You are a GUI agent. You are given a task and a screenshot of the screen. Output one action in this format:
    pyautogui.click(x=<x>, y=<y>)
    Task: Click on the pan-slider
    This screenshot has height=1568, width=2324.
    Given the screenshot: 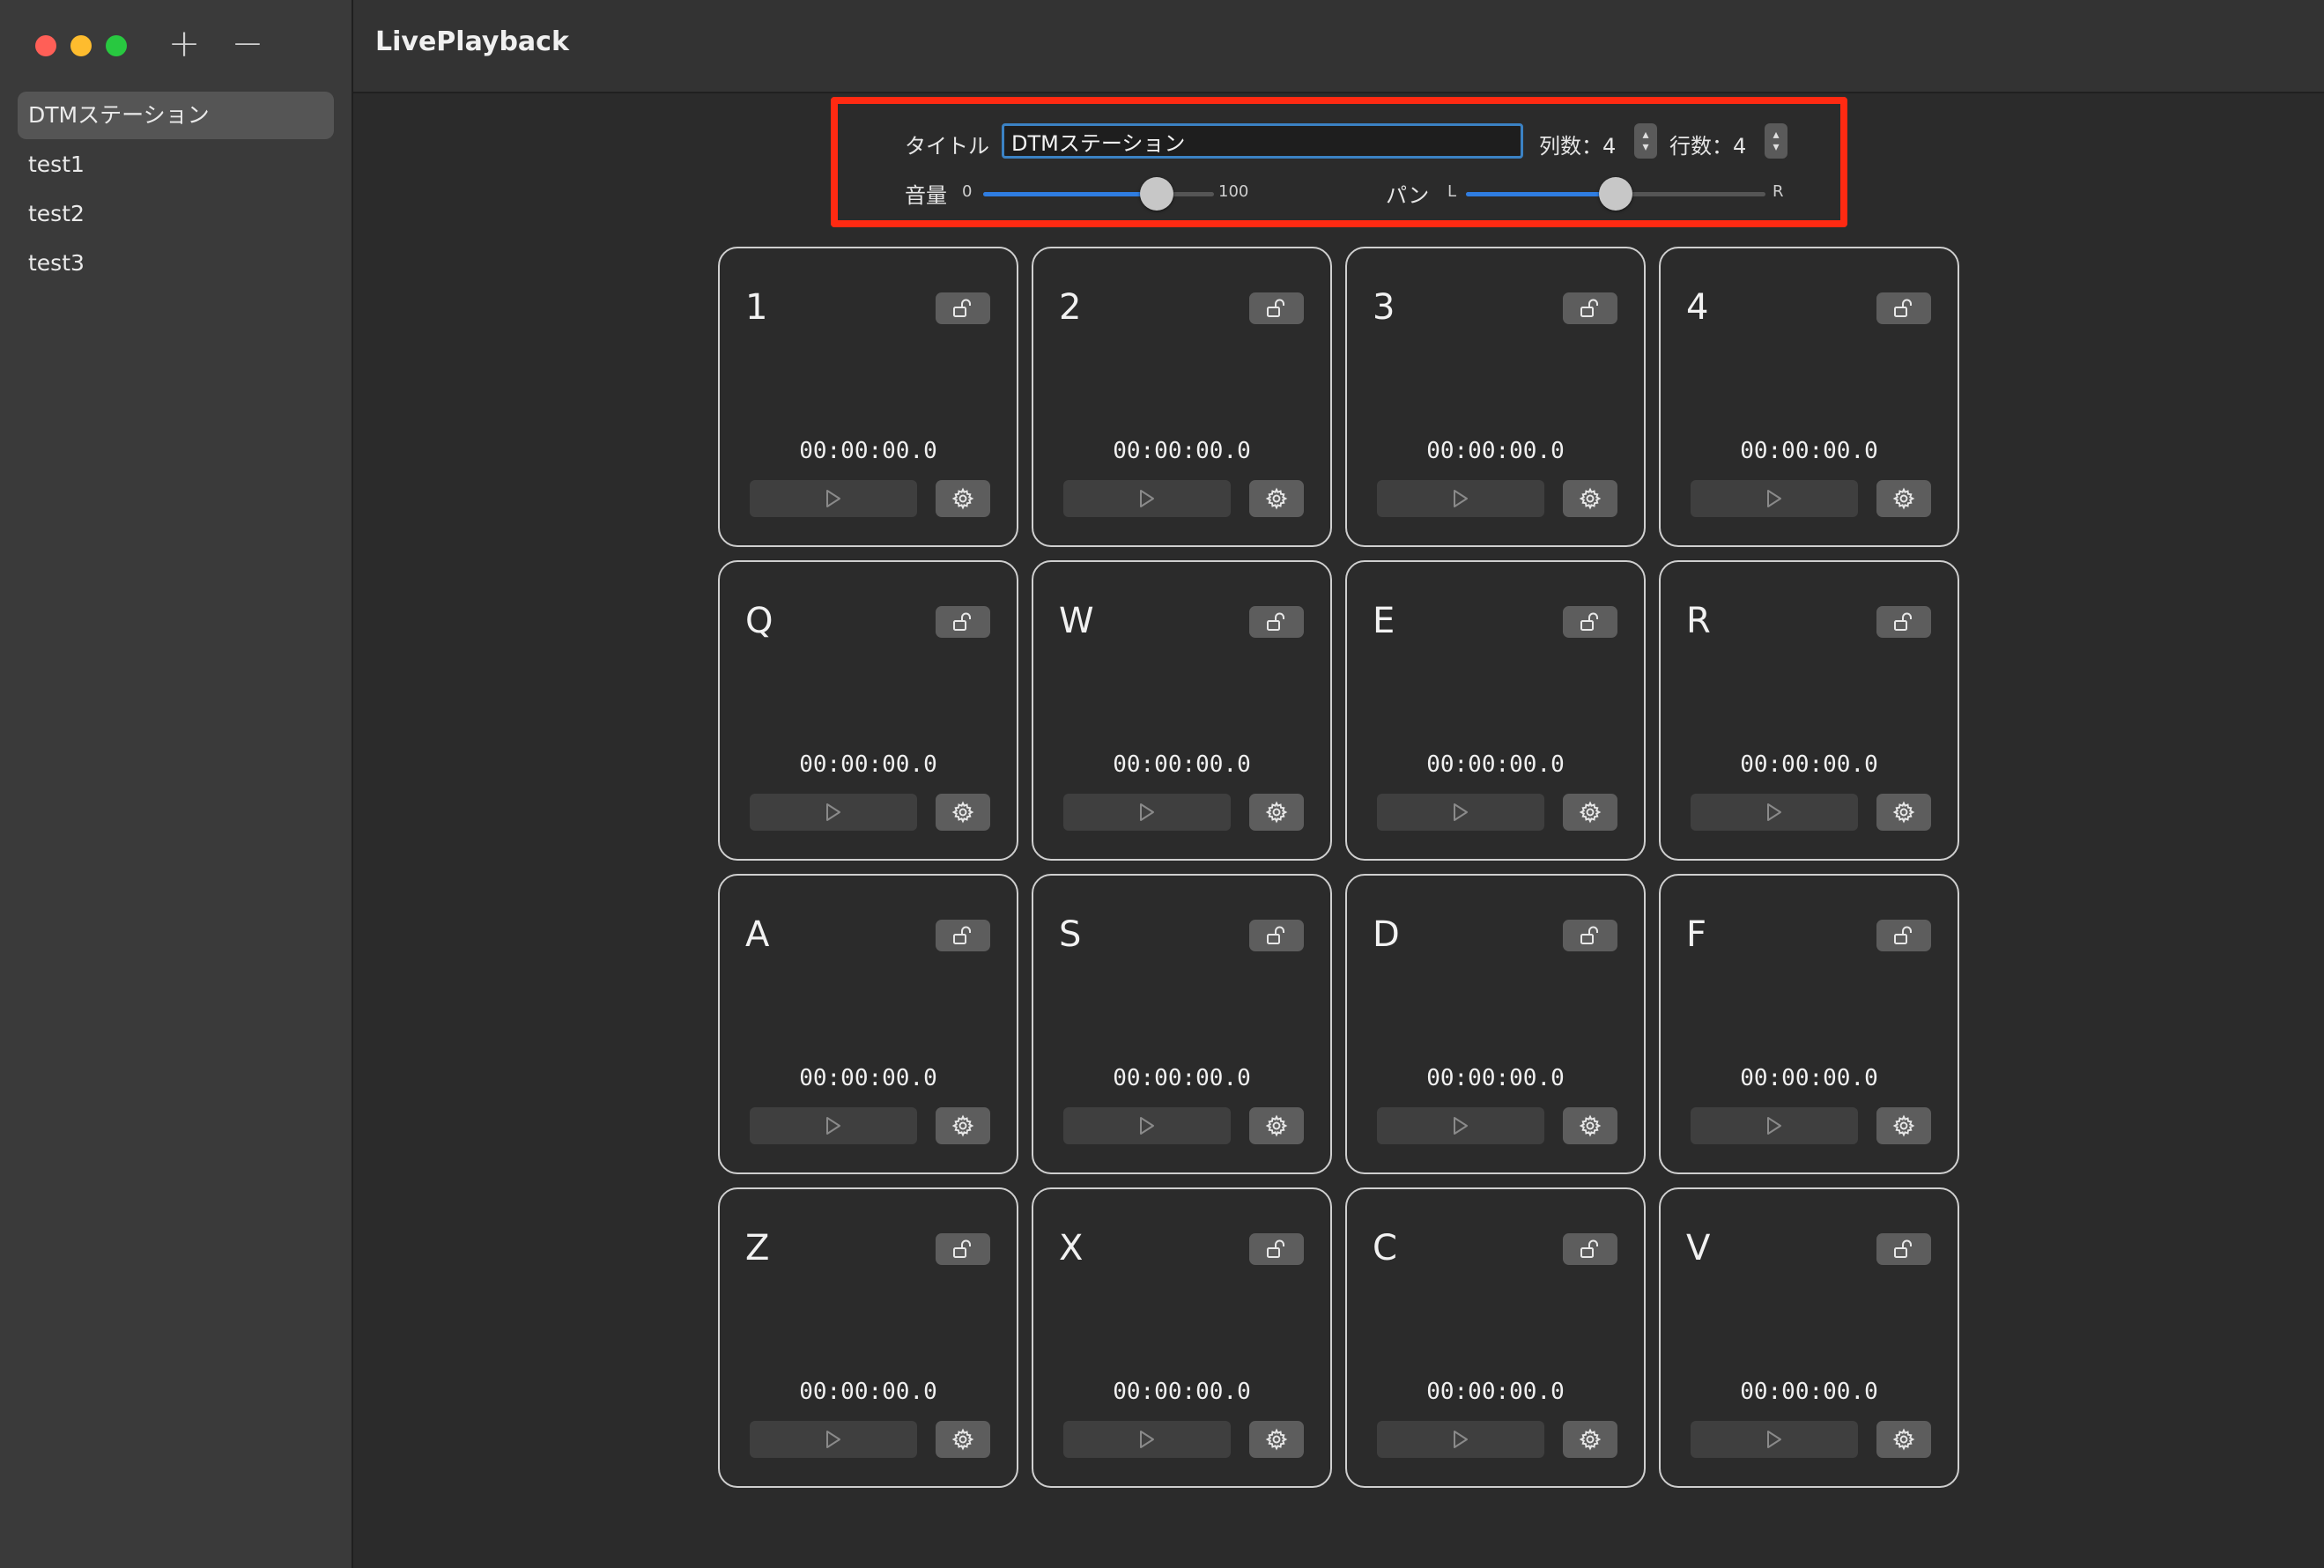 What is the action you would take?
    pyautogui.click(x=1615, y=193)
    